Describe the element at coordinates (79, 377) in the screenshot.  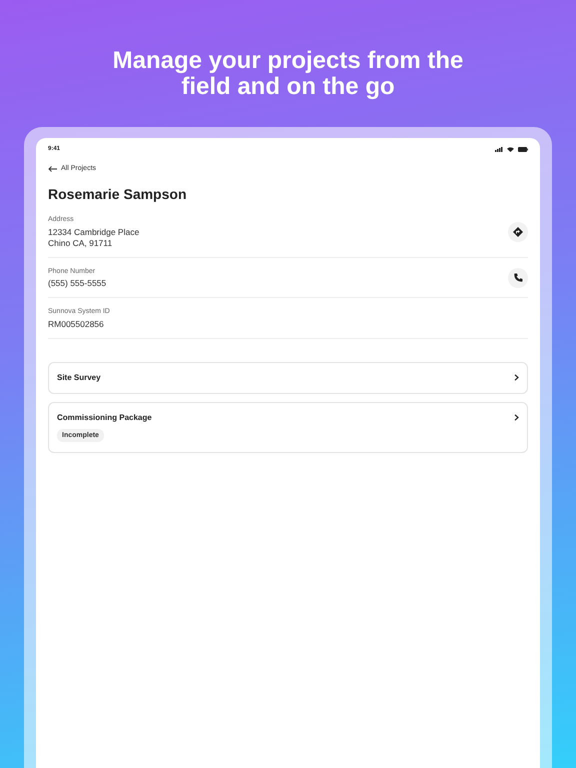
I see `card-title: Site Survey` at that location.